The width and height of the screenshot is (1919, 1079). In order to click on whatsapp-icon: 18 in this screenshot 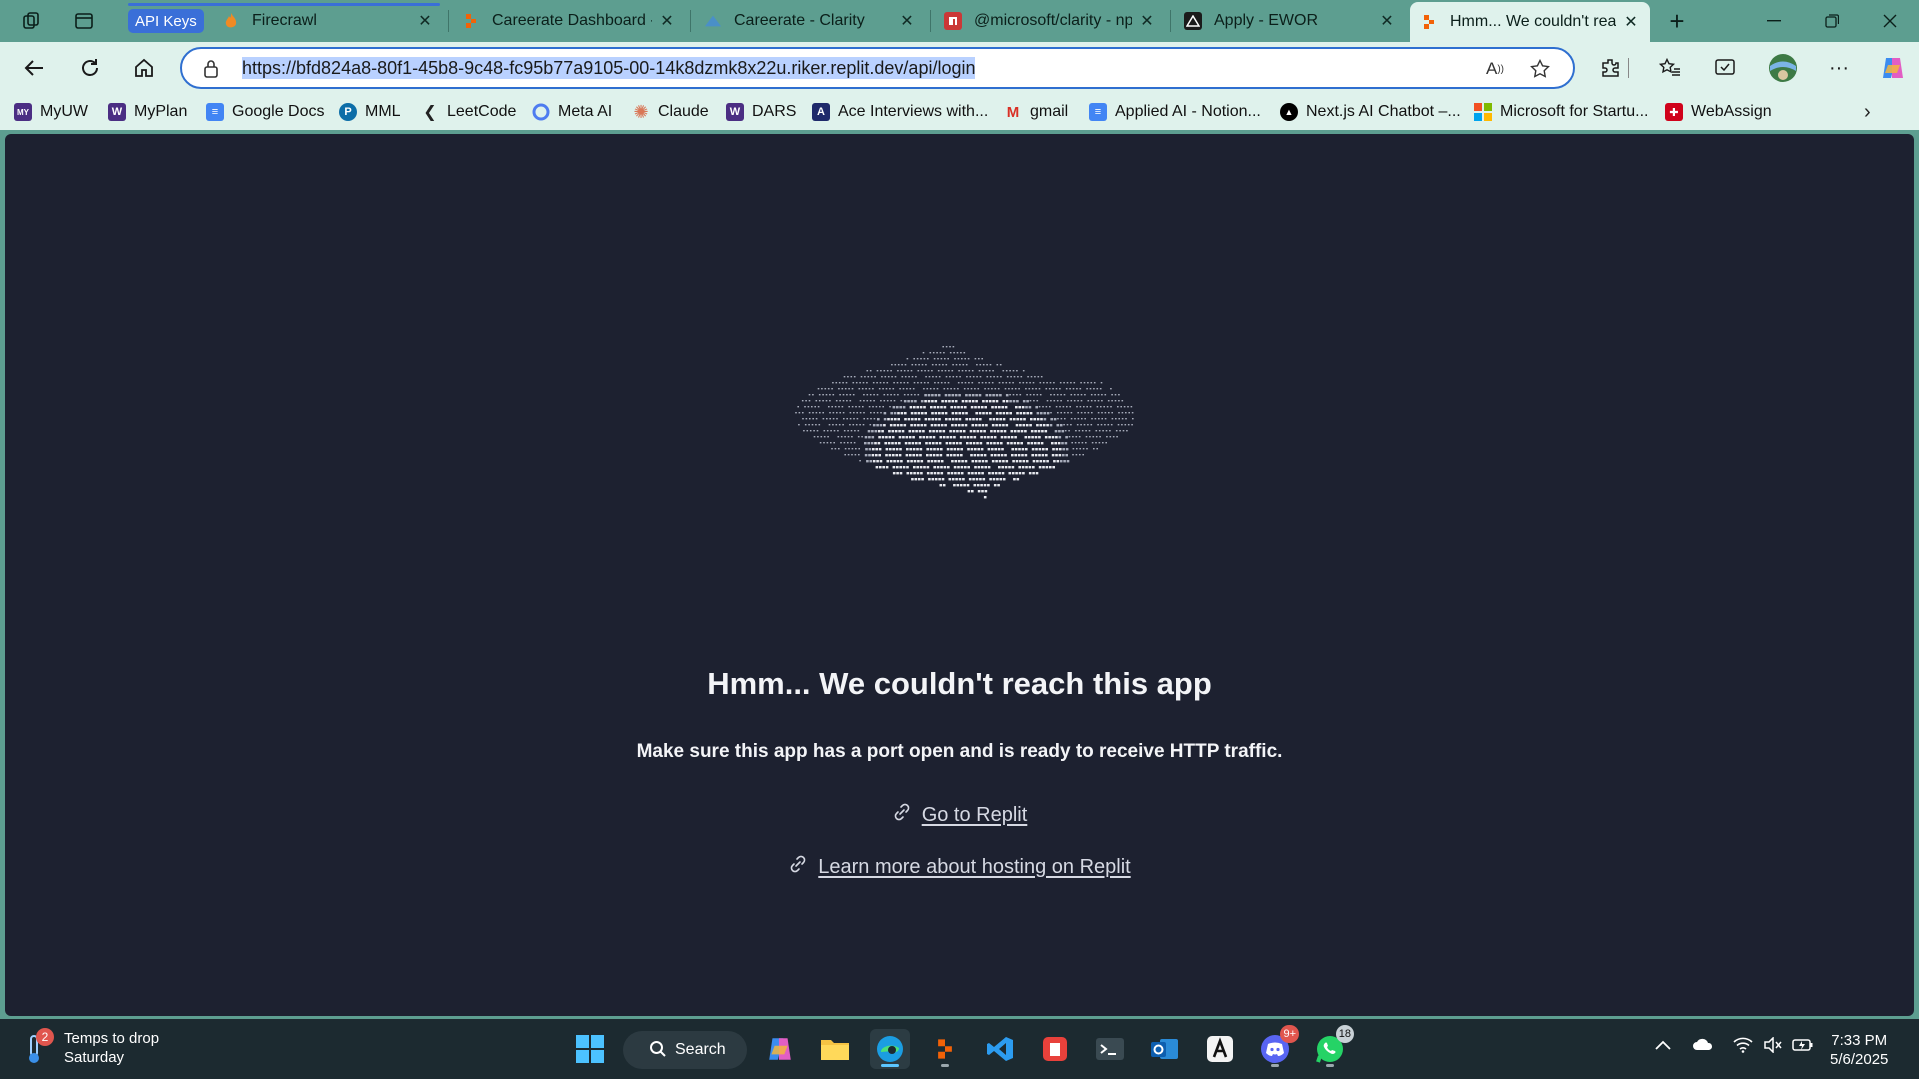, I will do `click(1332, 1047)`.